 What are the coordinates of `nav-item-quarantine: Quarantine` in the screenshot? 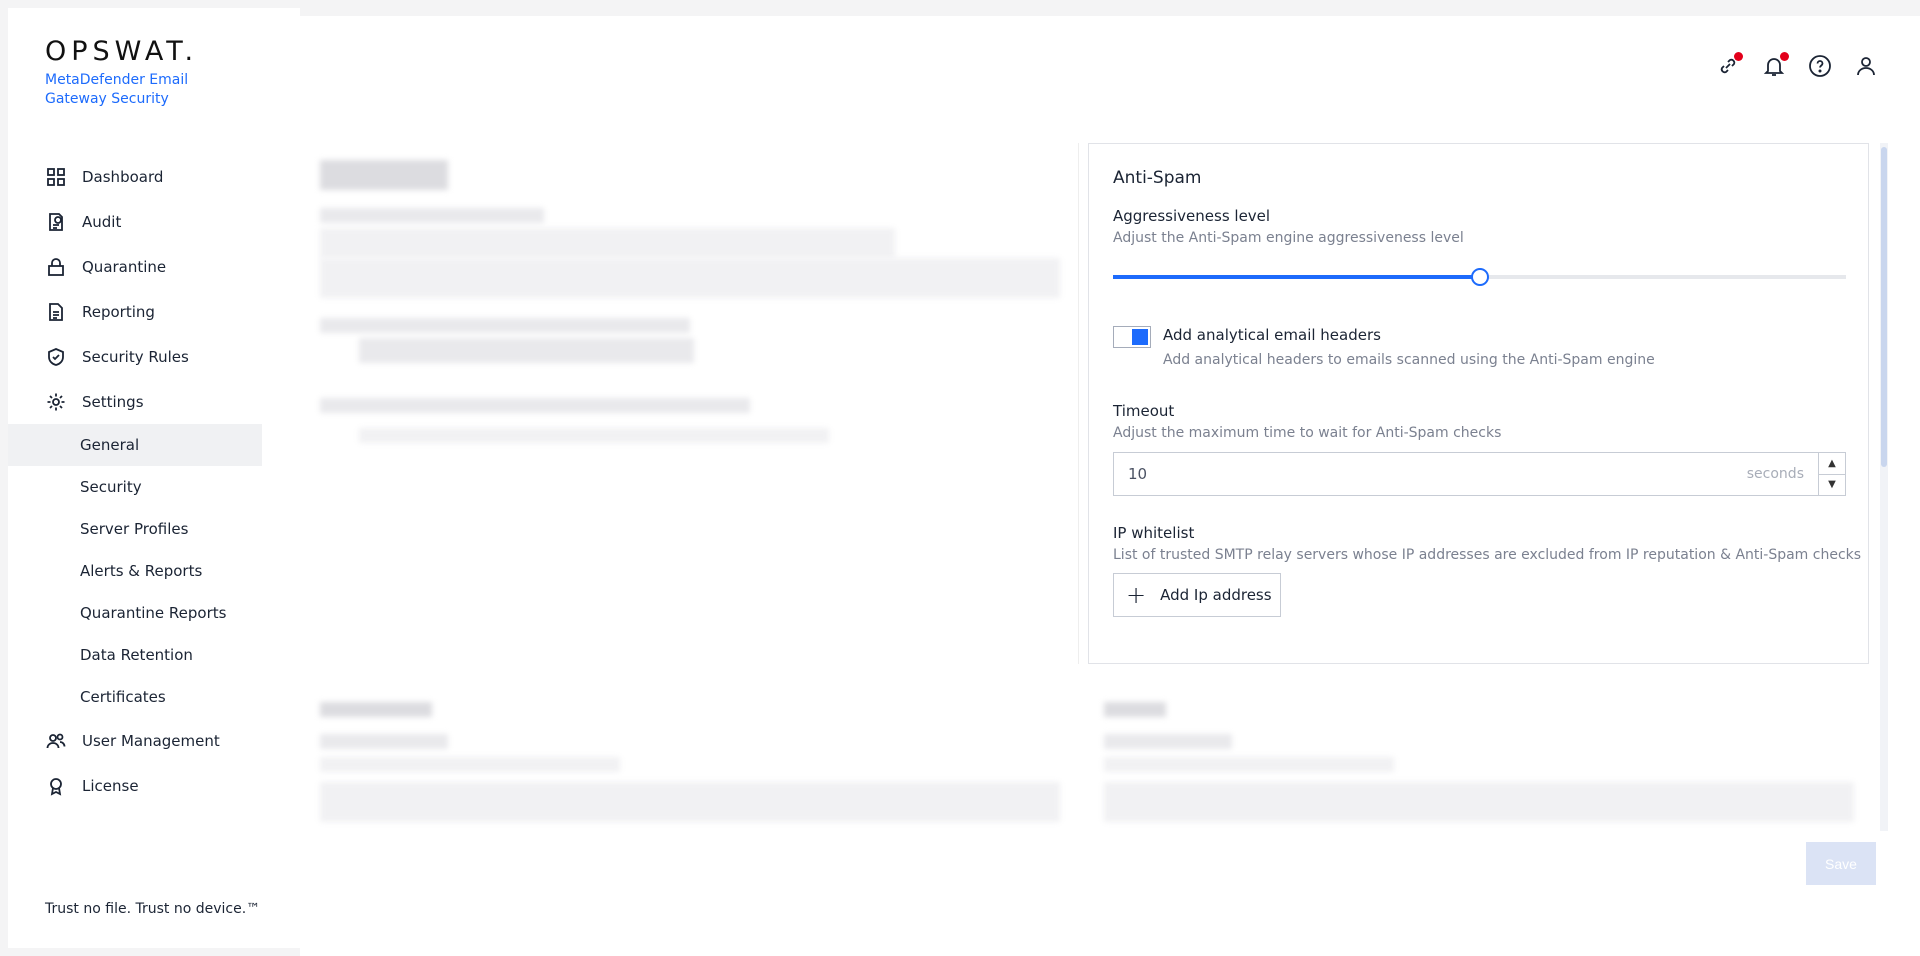 It's located at (154, 266).